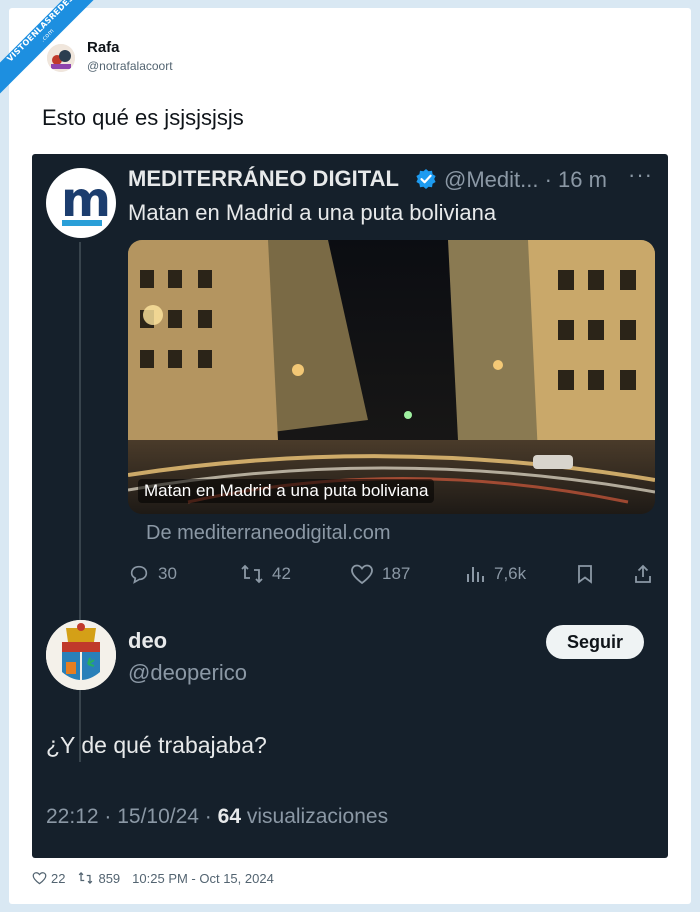  I want to click on footer-like: 22, so click(48, 878).